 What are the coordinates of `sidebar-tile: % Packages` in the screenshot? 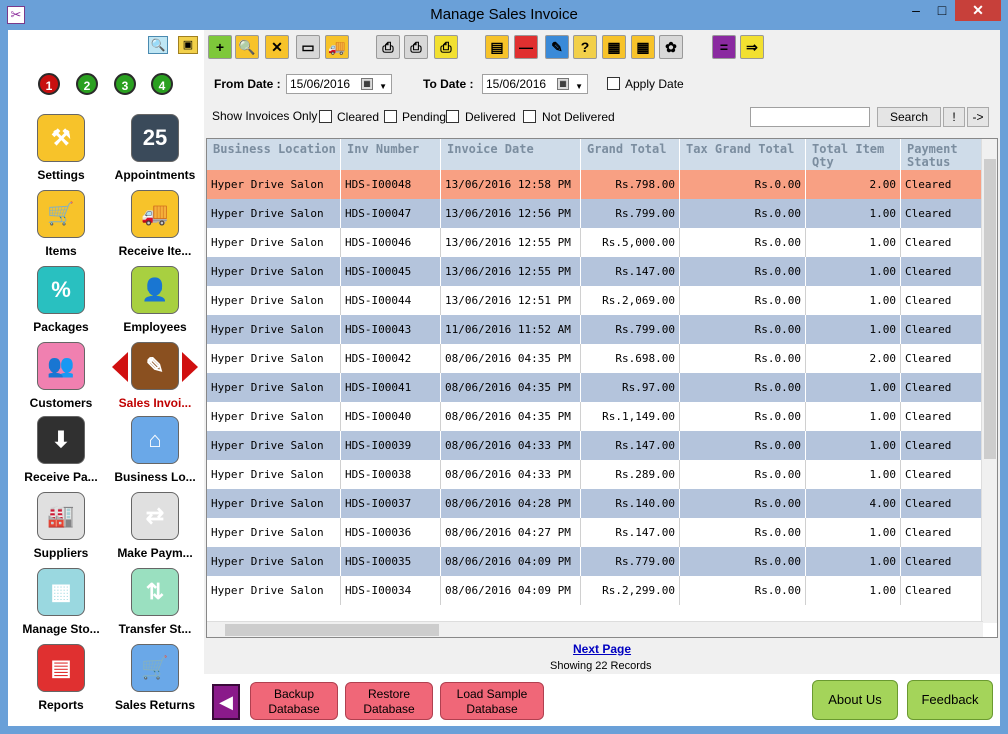 It's located at (61, 303).